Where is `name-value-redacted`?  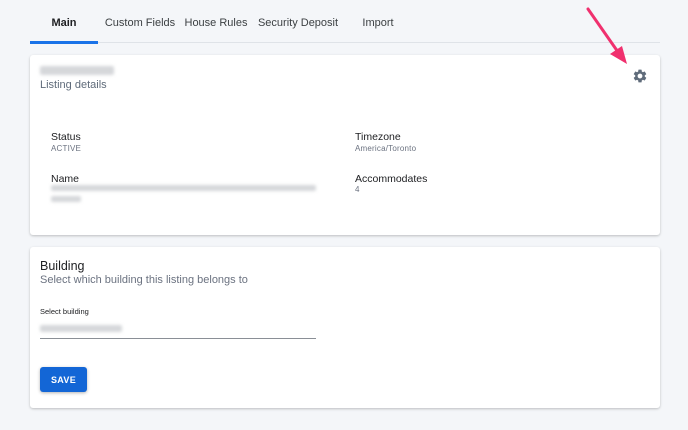 name-value-redacted is located at coordinates (183, 188).